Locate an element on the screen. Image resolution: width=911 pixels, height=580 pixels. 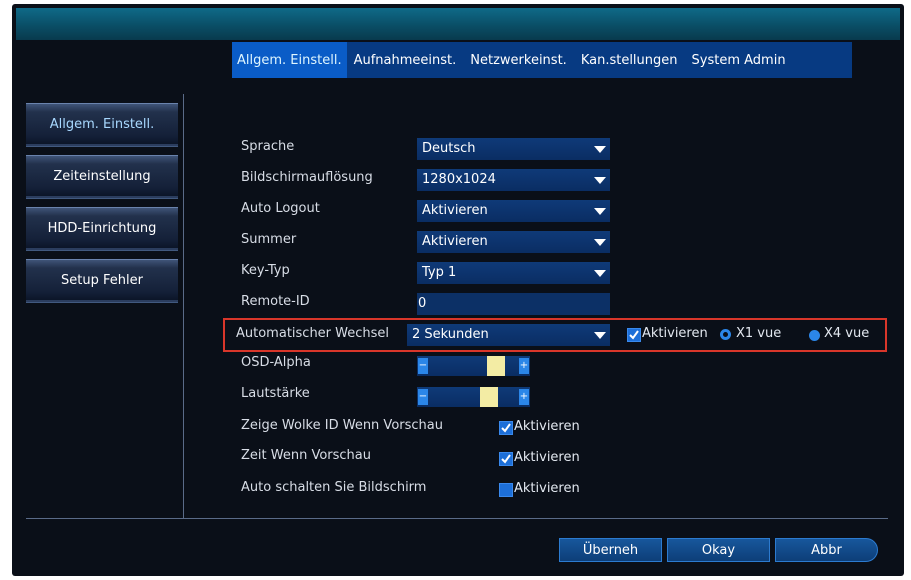
cancel-button: Abbr is located at coordinates (826, 550).